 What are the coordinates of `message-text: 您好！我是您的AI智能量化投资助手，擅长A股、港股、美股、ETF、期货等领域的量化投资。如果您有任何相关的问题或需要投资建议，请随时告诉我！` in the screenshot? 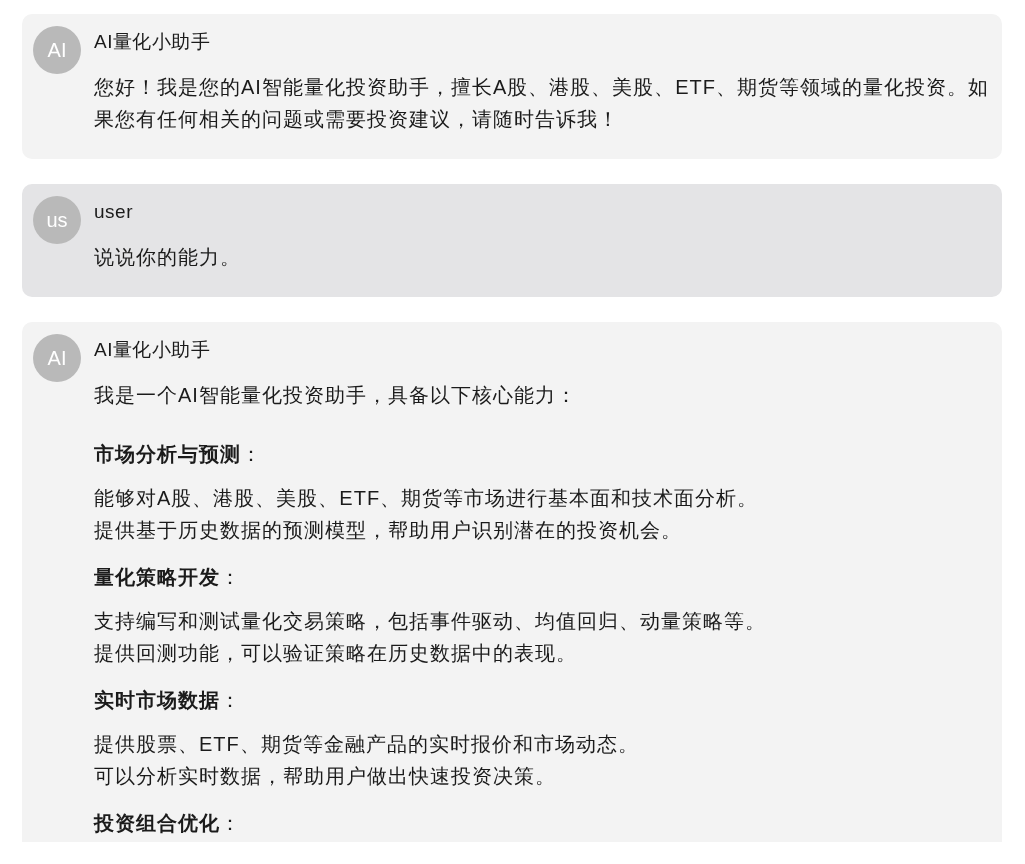 It's located at (542, 103).